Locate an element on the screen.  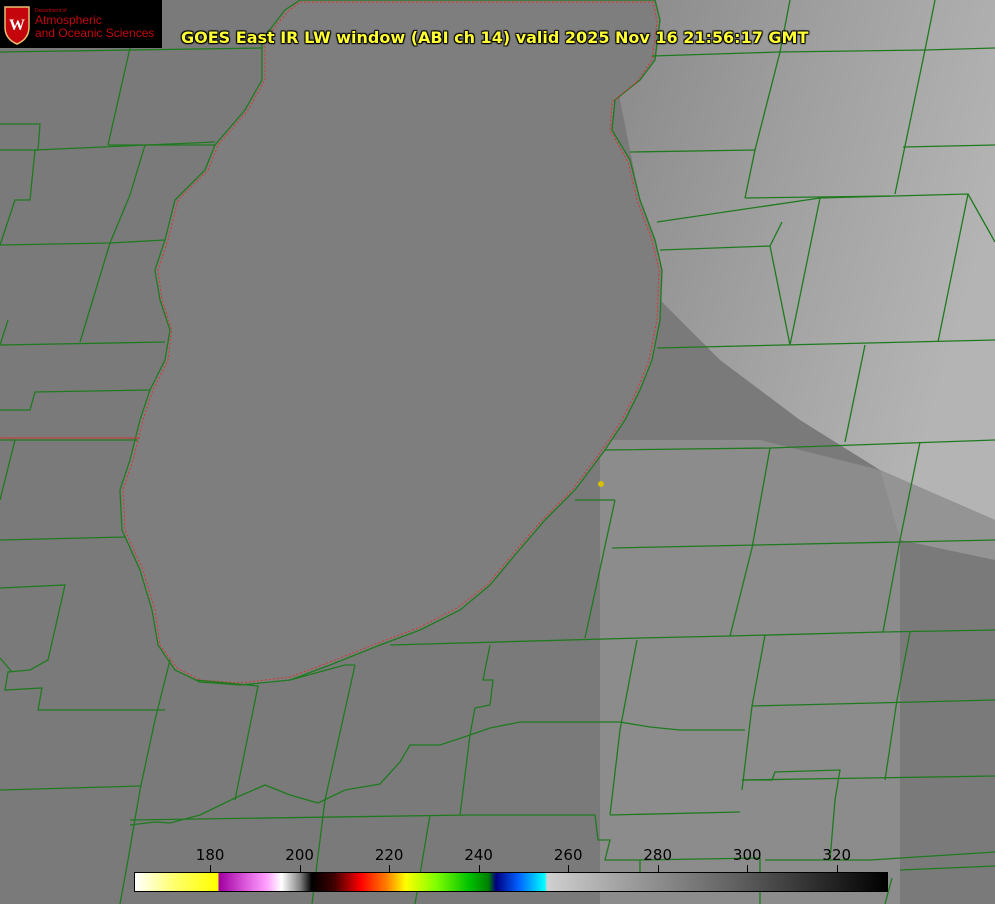
colorbar-tick-label: 260 is located at coordinates (568, 855).